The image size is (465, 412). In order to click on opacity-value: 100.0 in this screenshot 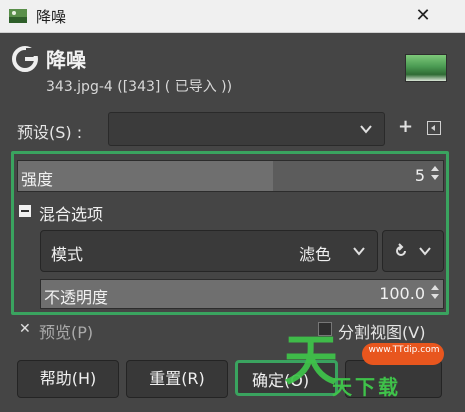, I will do `click(402, 293)`.